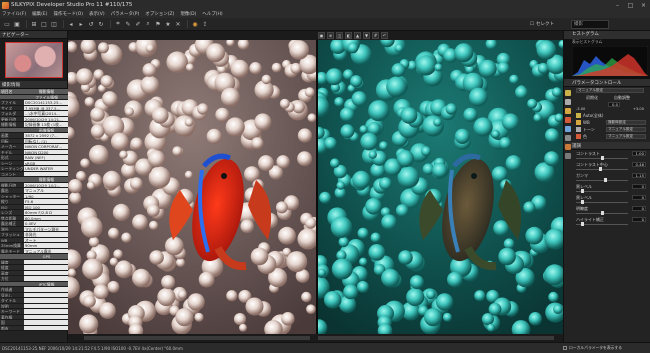 The width and height of the screenshot is (650, 353). I want to click on exif-header: 撮影情報, so click(33, 85).